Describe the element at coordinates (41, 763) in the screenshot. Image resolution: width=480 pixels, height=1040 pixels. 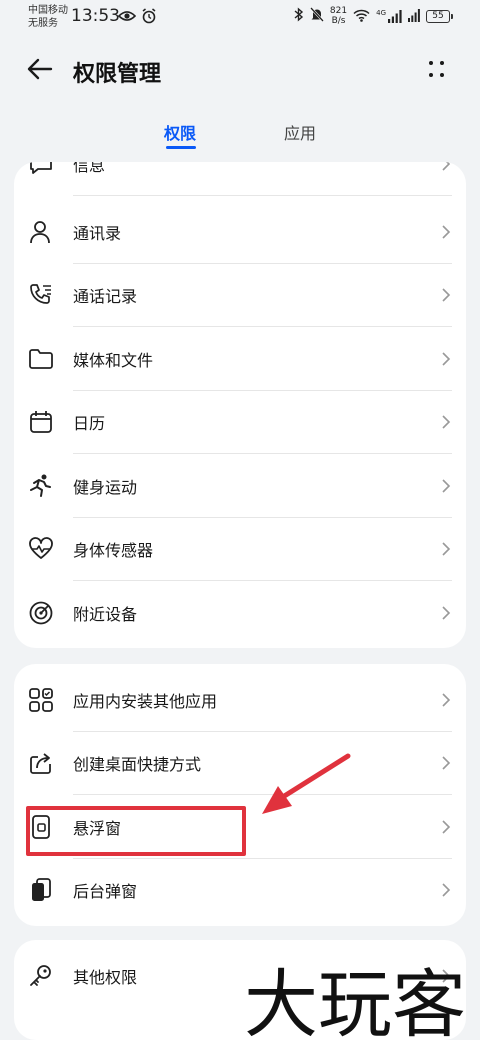
I see `shortcut-icon` at that location.